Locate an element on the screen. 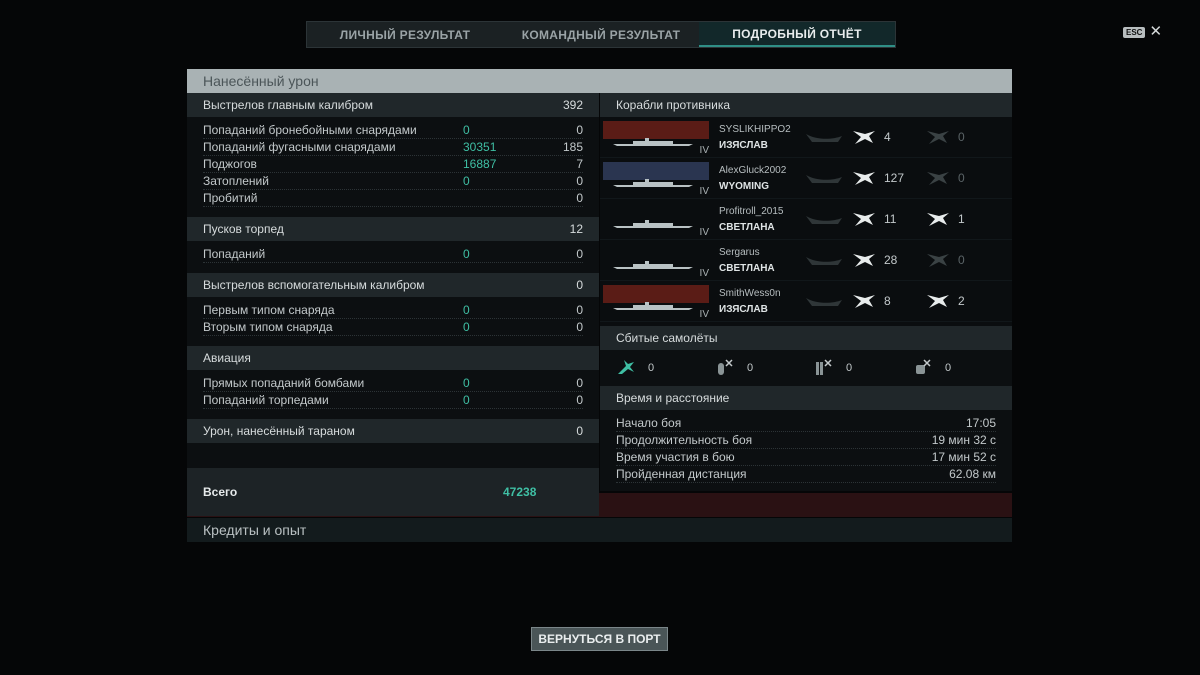 This screenshot has width=1200, height=675. time-row-start: Начало боя 17:05 is located at coordinates (806, 423).